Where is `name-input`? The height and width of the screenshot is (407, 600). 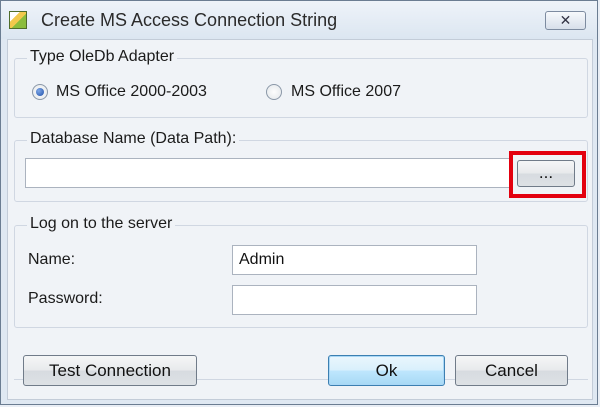
name-input is located at coordinates (354, 260).